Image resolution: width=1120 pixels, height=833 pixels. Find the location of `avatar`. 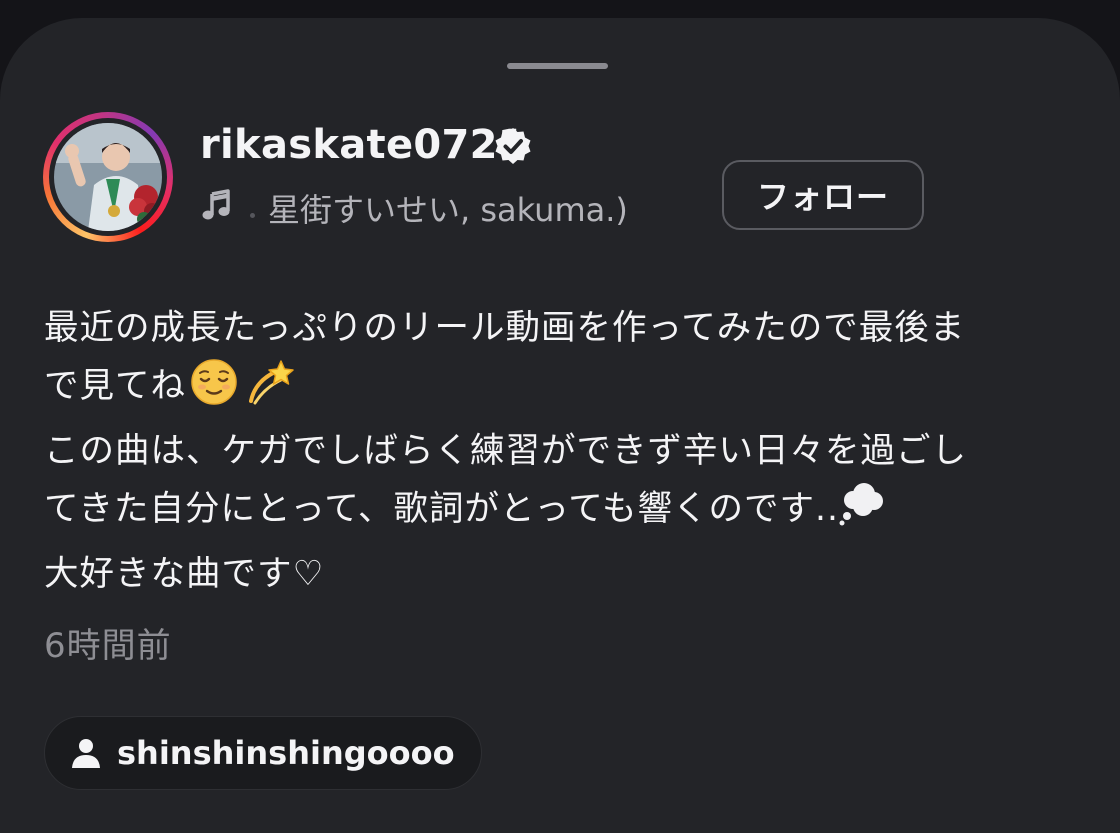

avatar is located at coordinates (108, 177).